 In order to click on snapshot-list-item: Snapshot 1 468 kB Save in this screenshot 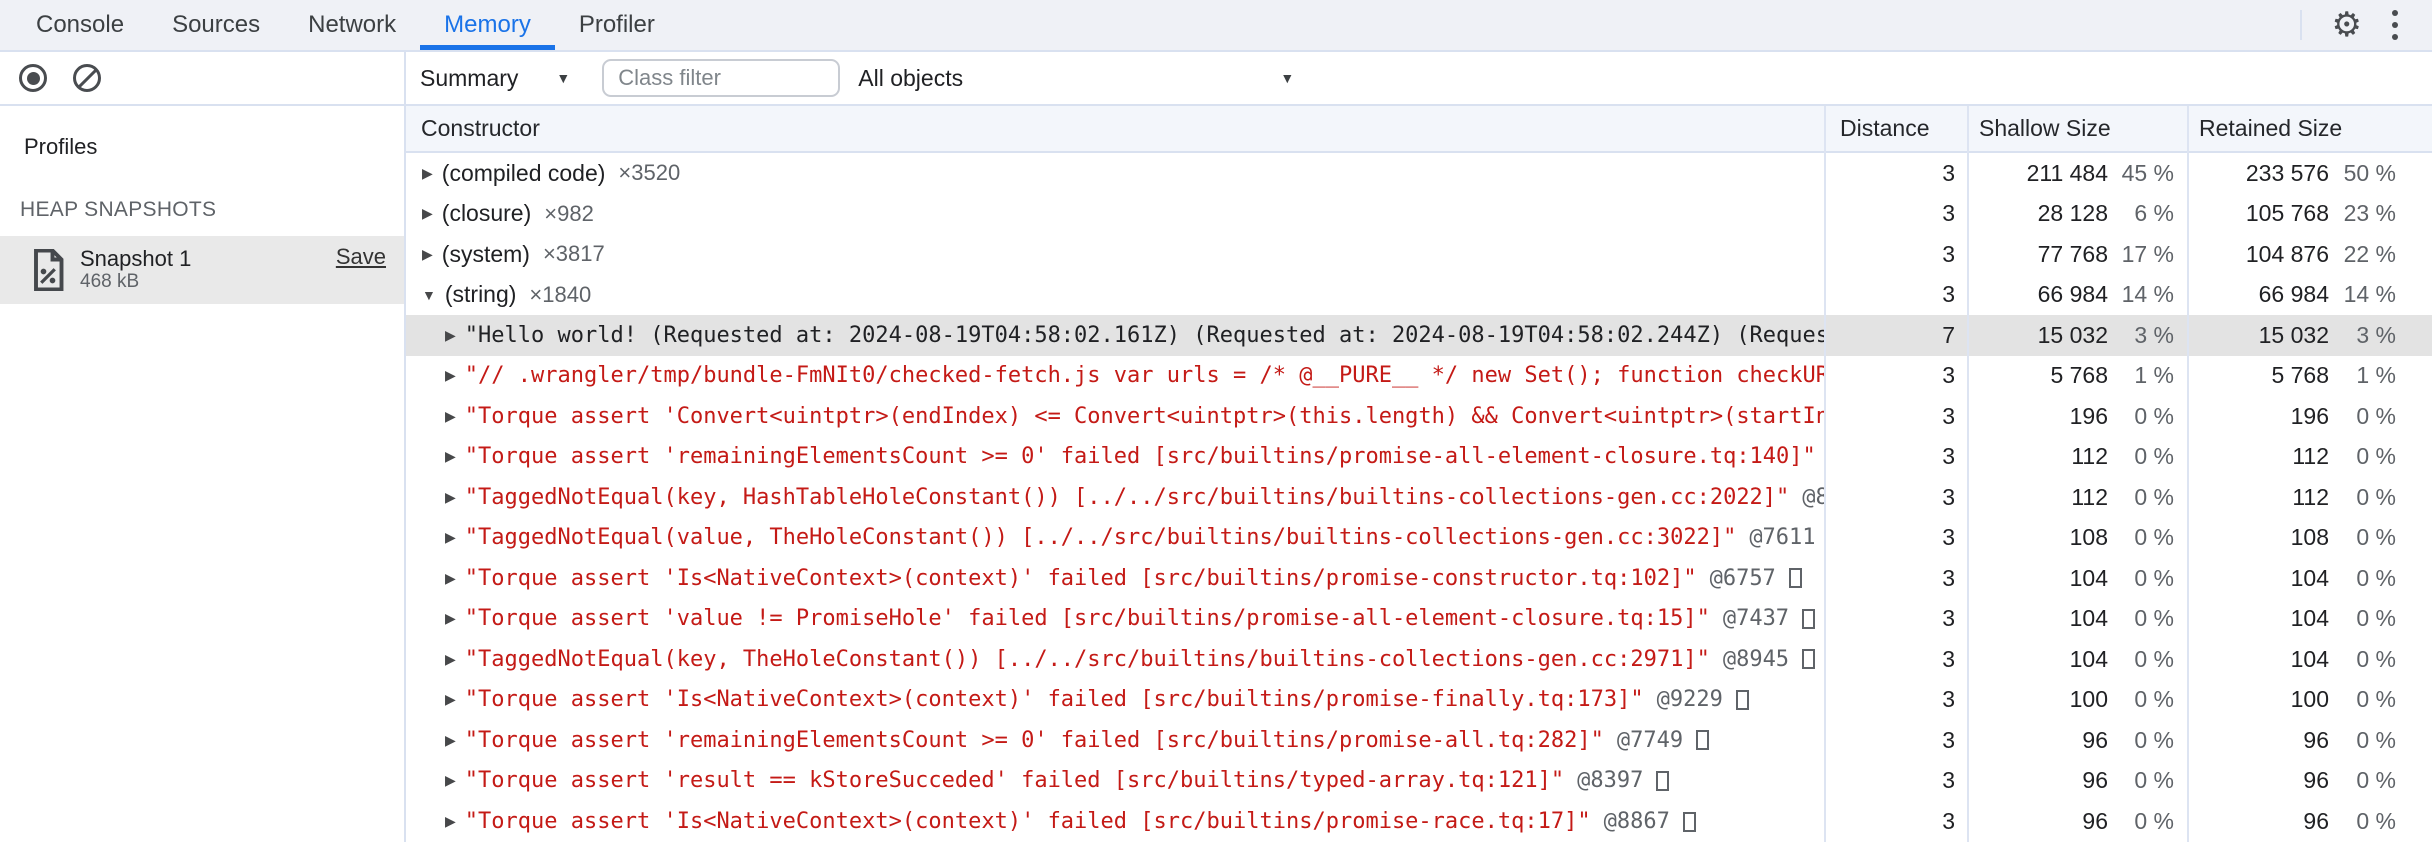, I will do `click(202, 270)`.